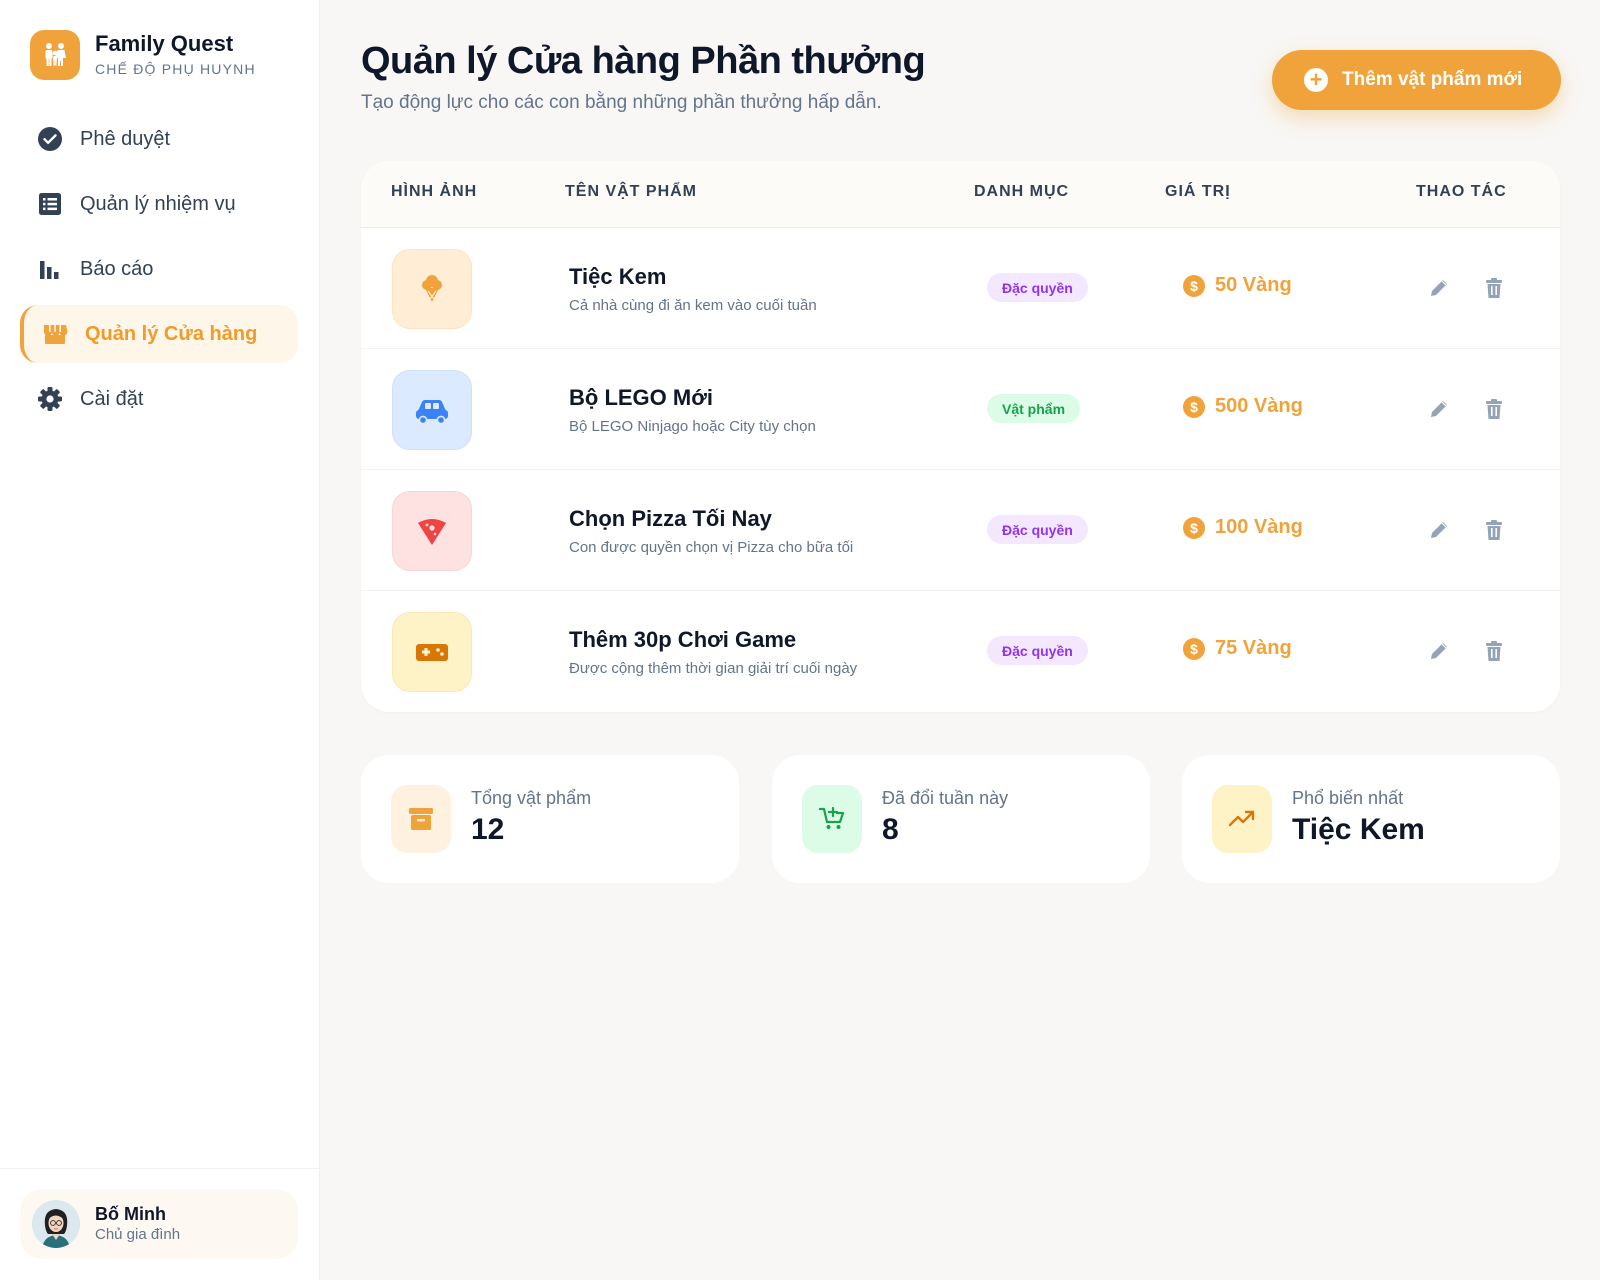  Describe the element at coordinates (50, 204) in the screenshot. I see `list-icon` at that location.